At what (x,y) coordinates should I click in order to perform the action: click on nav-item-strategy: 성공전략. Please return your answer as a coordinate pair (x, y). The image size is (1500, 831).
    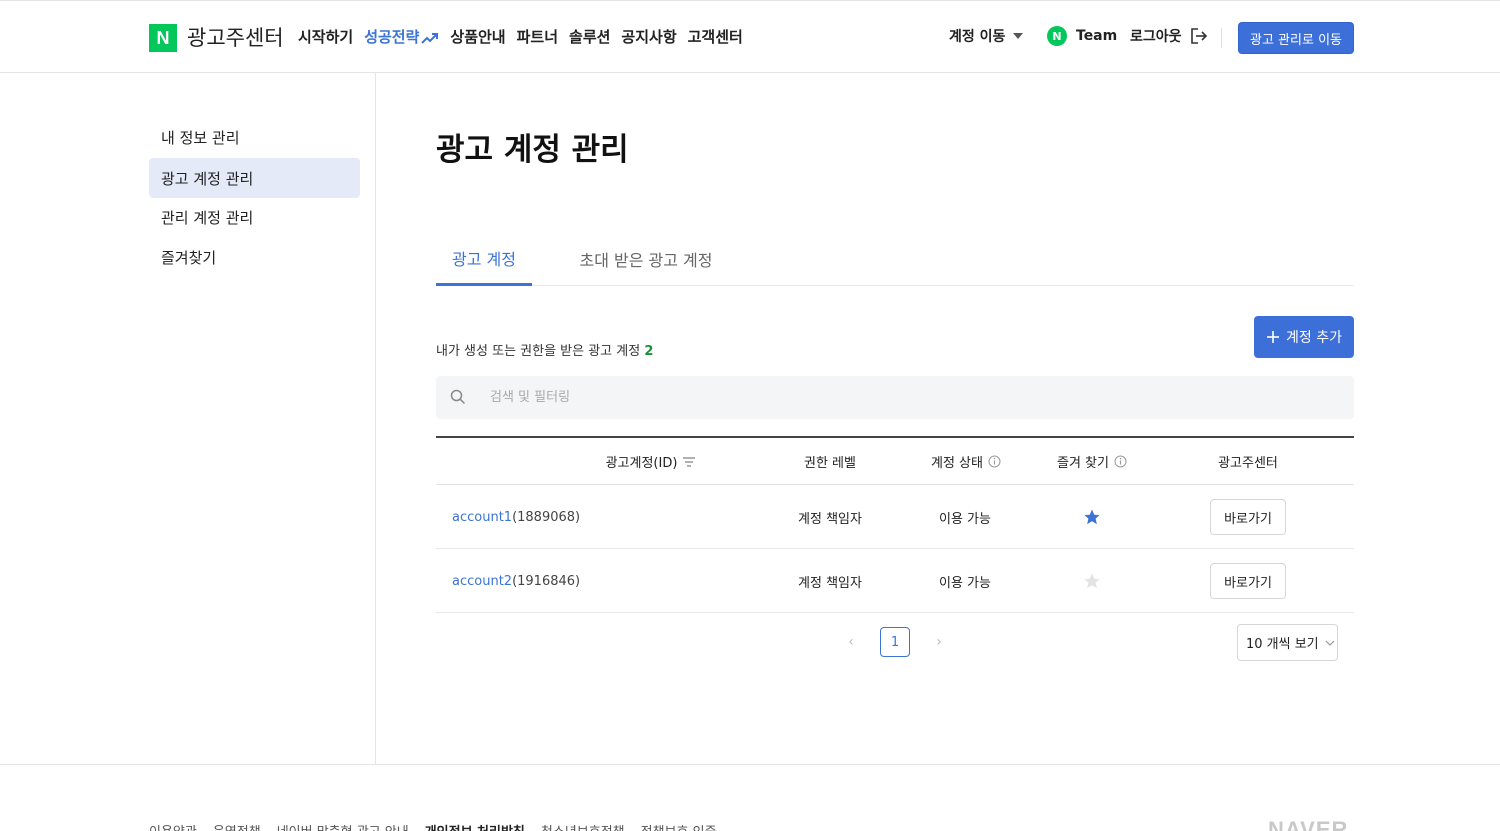
    Looking at the image, I should click on (401, 36).